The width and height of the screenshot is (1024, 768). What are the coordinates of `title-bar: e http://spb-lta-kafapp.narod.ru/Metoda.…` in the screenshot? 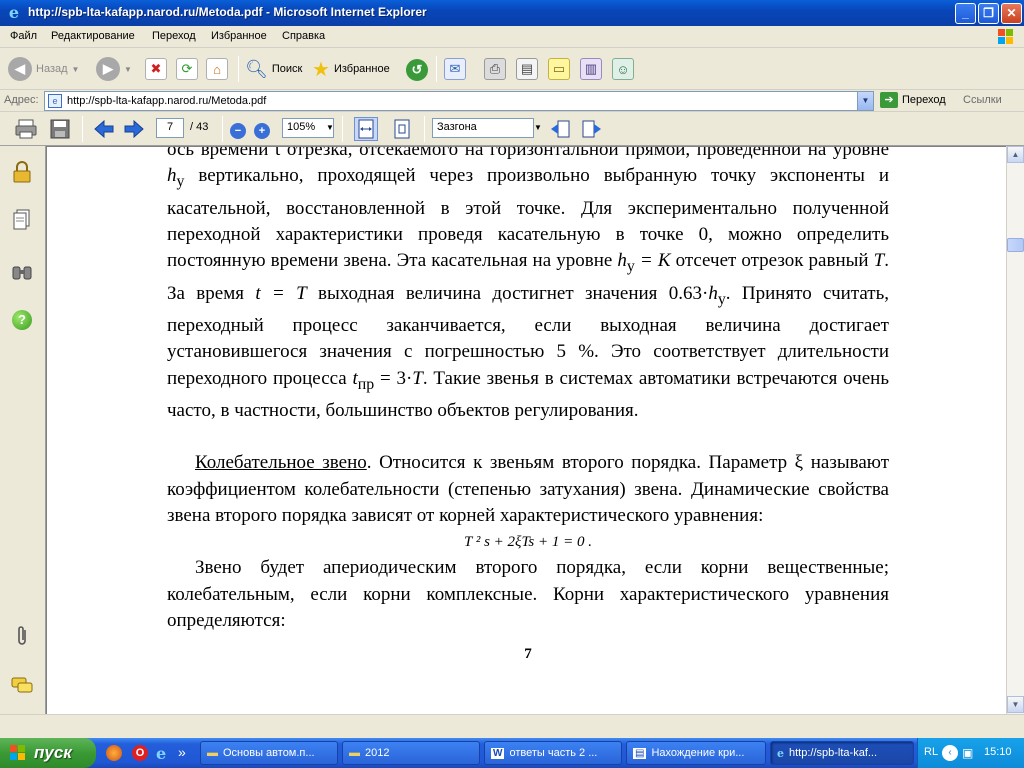 It's located at (512, 13).